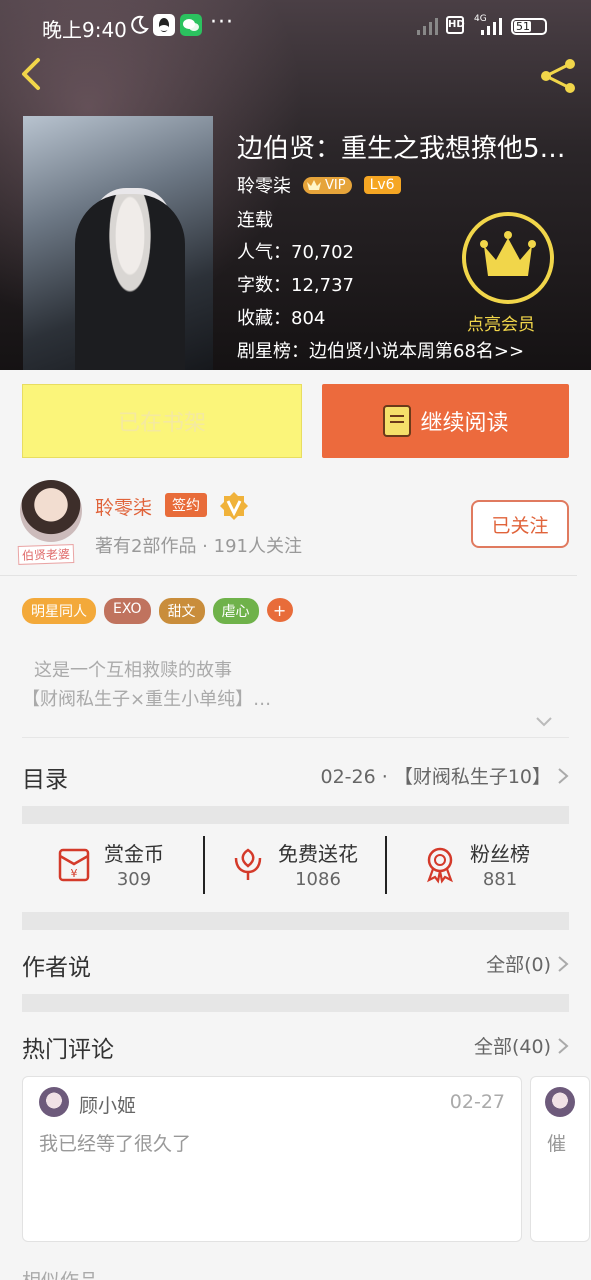 The width and height of the screenshot is (591, 1280). What do you see at coordinates (279, 610) in the screenshot?
I see `add-tag-button: +` at bounding box center [279, 610].